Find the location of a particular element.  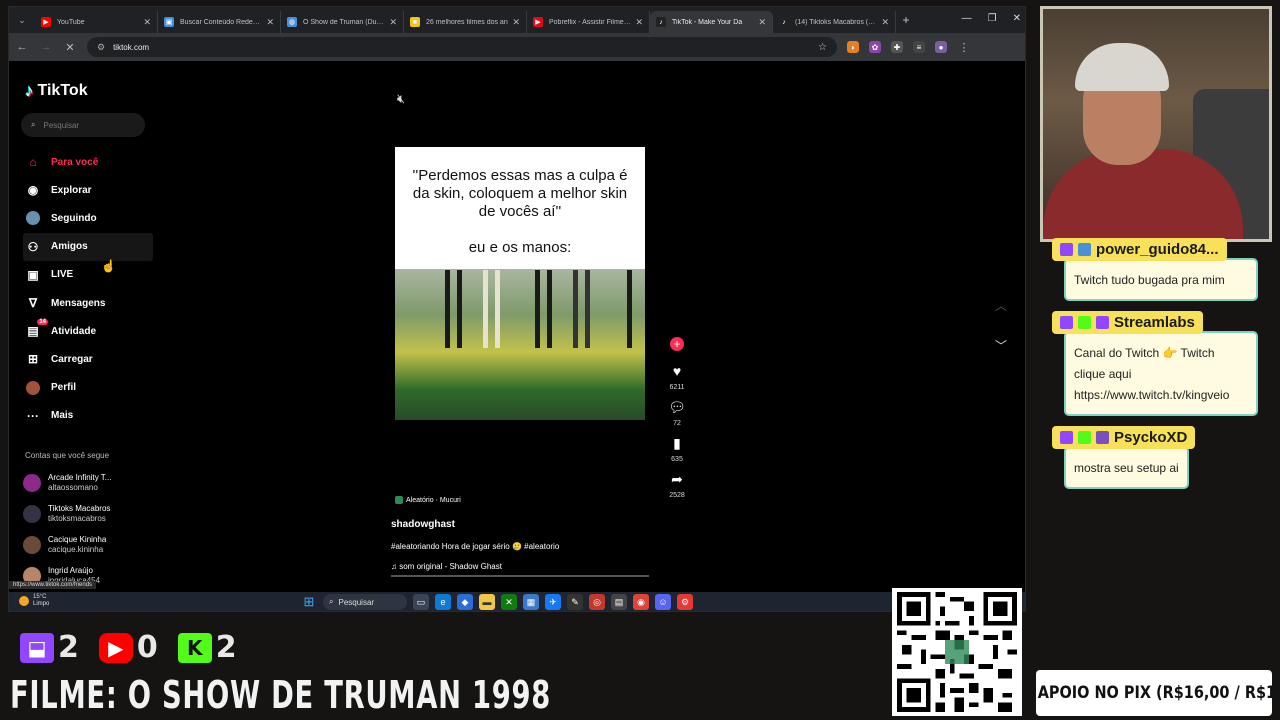

following-name: Cacique Kininha is located at coordinates (77, 539).